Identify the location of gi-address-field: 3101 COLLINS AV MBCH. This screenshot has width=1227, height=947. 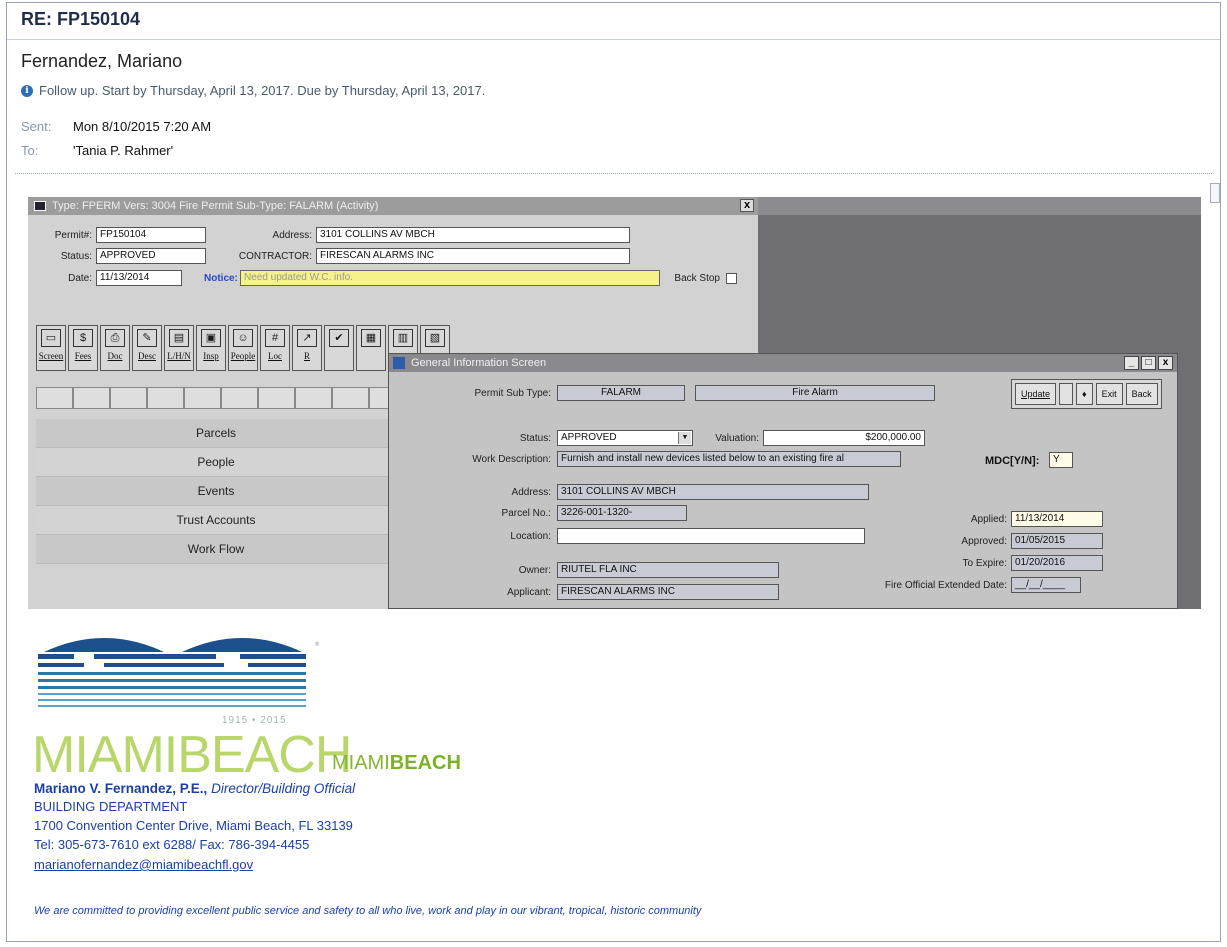
(713, 492).